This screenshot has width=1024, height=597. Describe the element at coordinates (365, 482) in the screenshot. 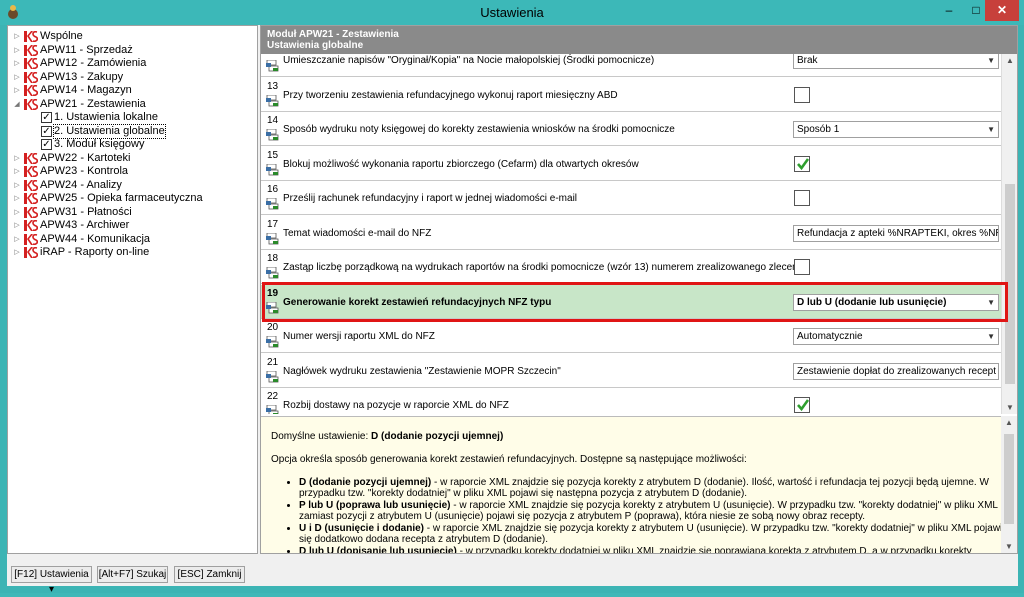

I see `option-term: D (dodanie pozycji ujemnej)` at that location.